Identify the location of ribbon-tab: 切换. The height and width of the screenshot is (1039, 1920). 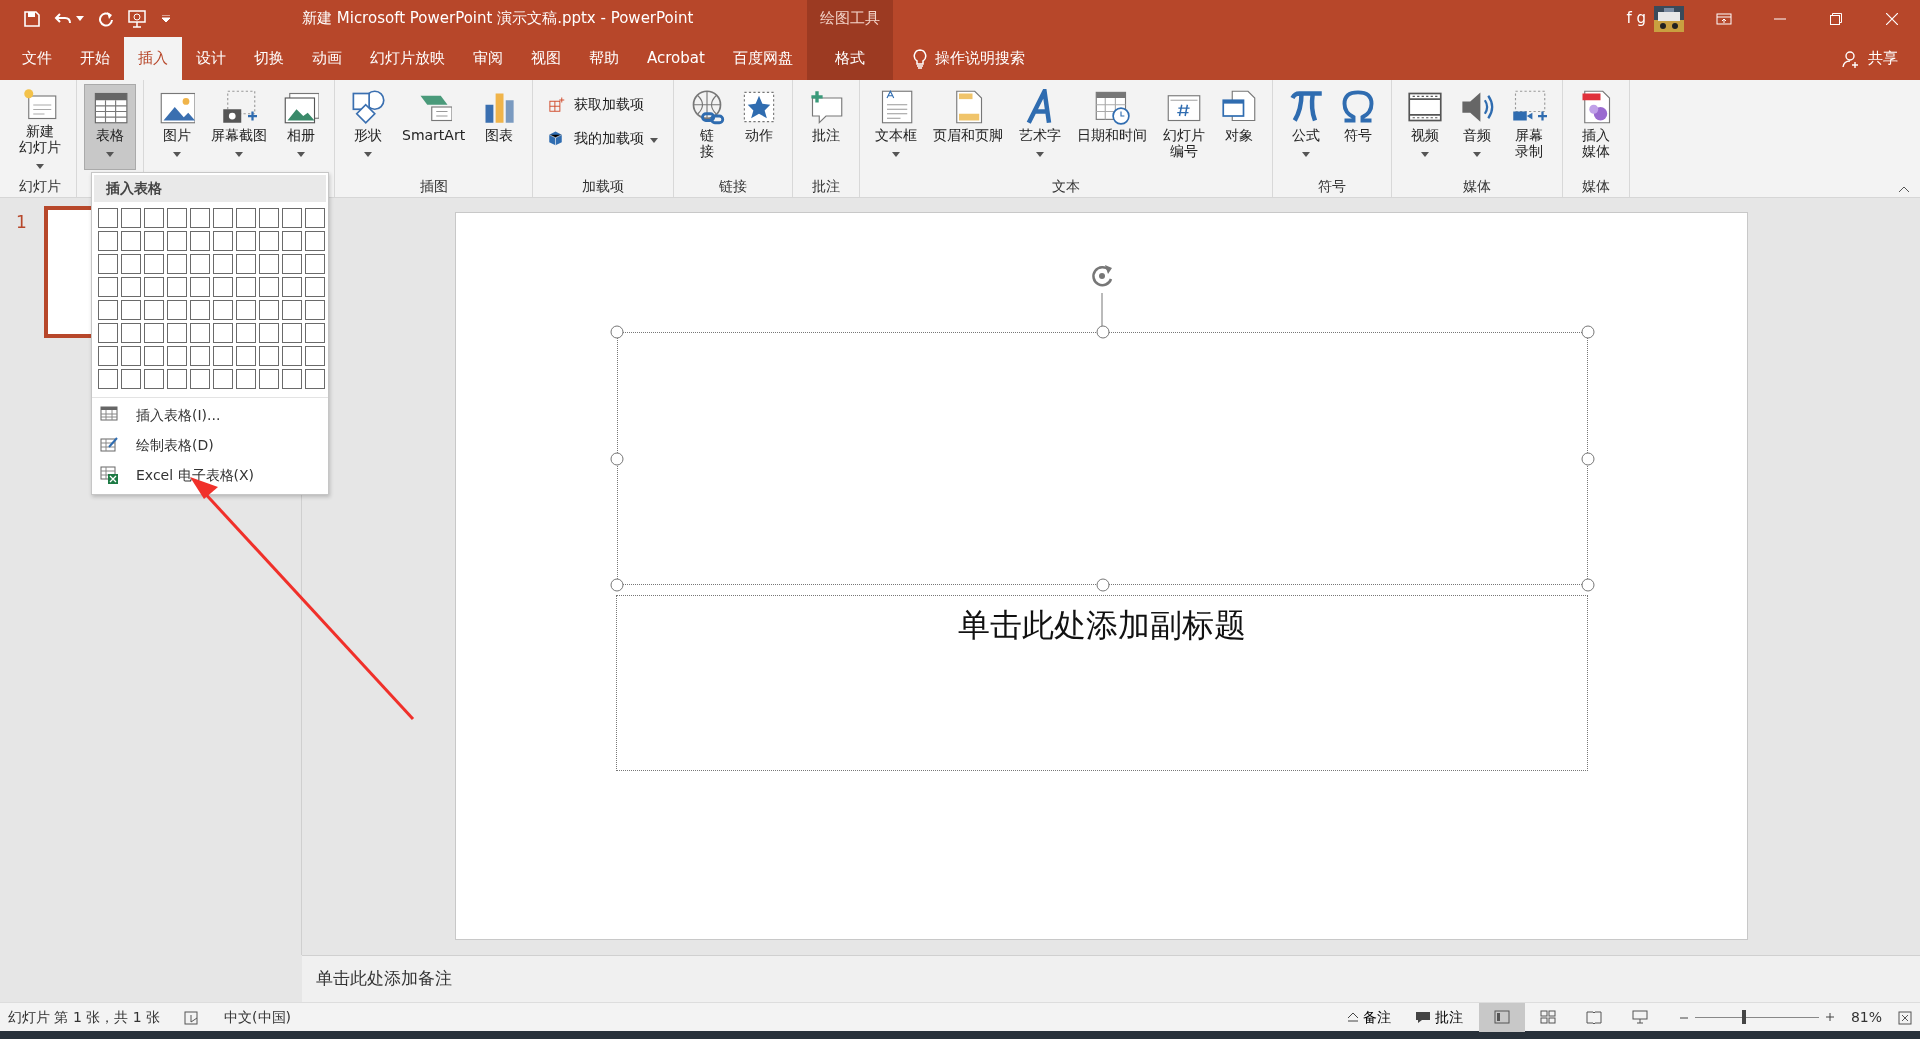
(269, 58).